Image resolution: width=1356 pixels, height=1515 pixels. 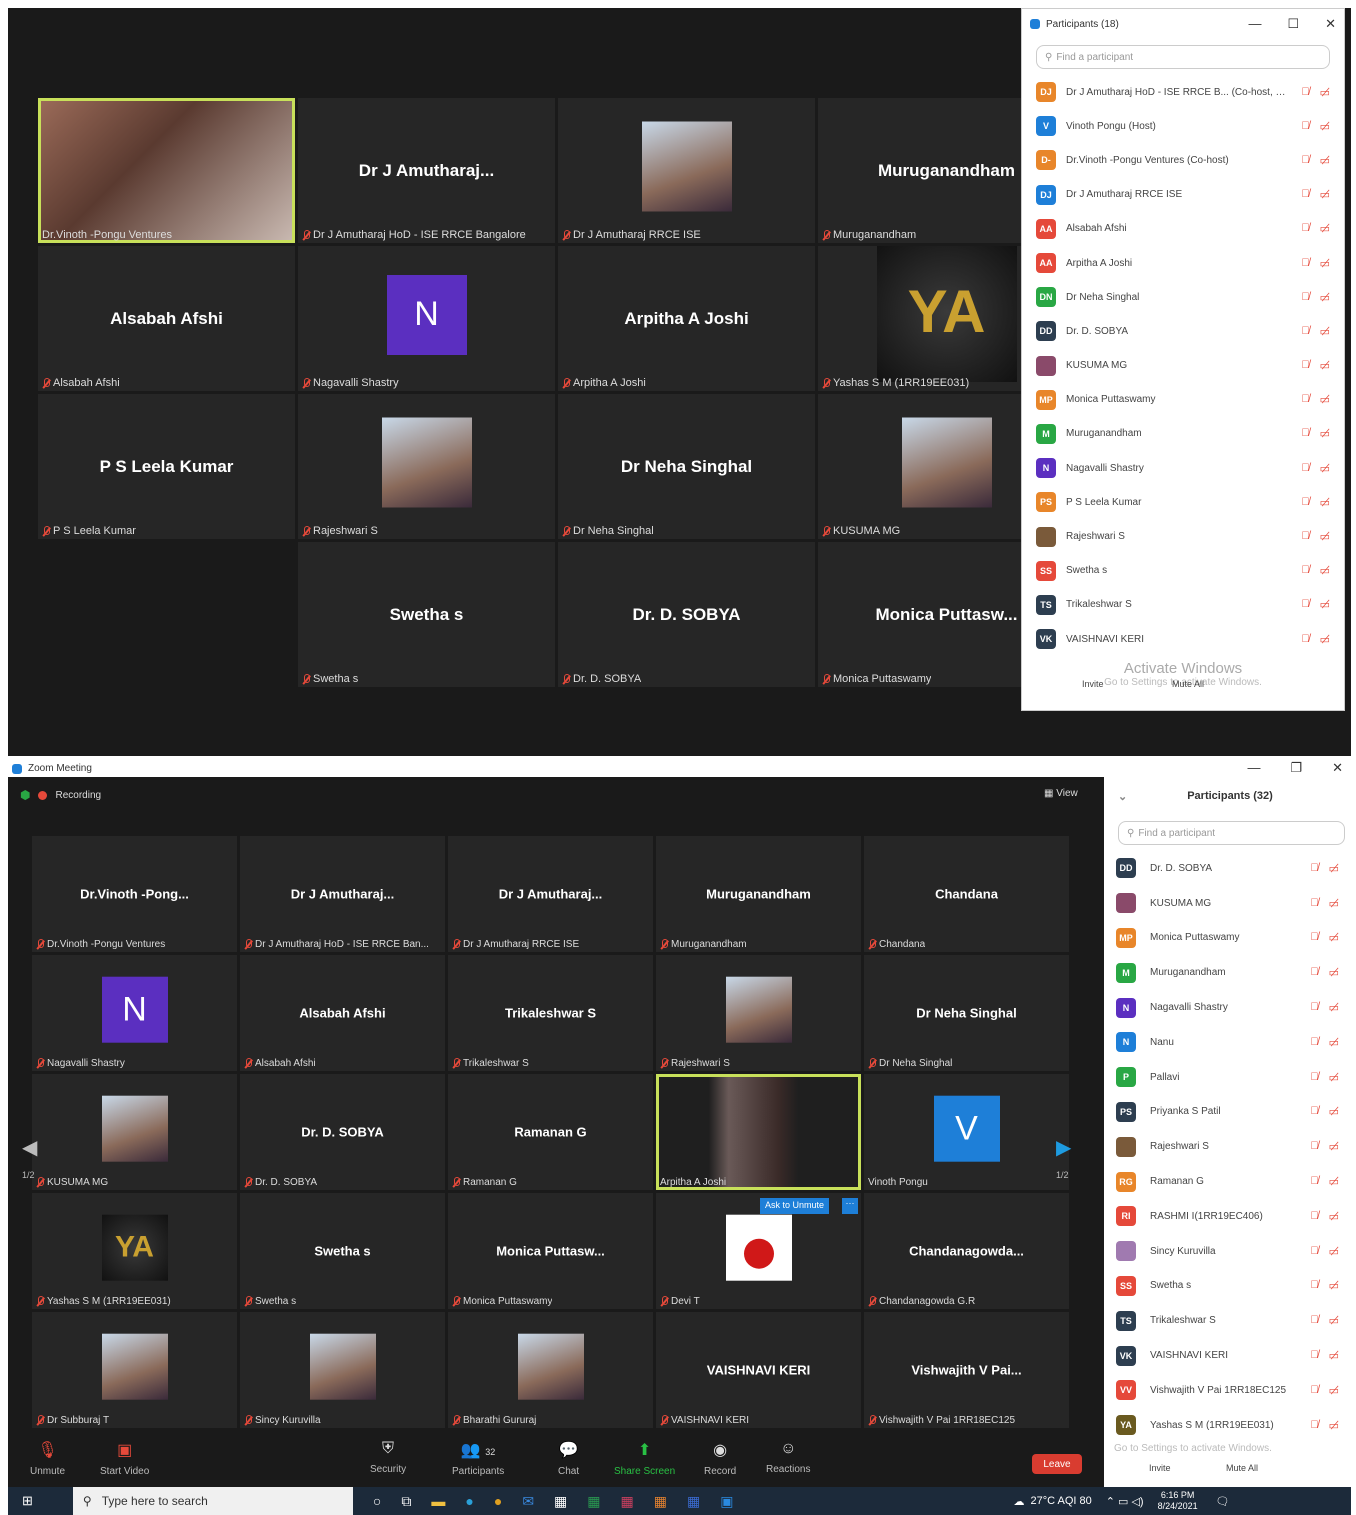 I want to click on video-tile: Muruganandham Muruganandham, so click(x=758, y=894).